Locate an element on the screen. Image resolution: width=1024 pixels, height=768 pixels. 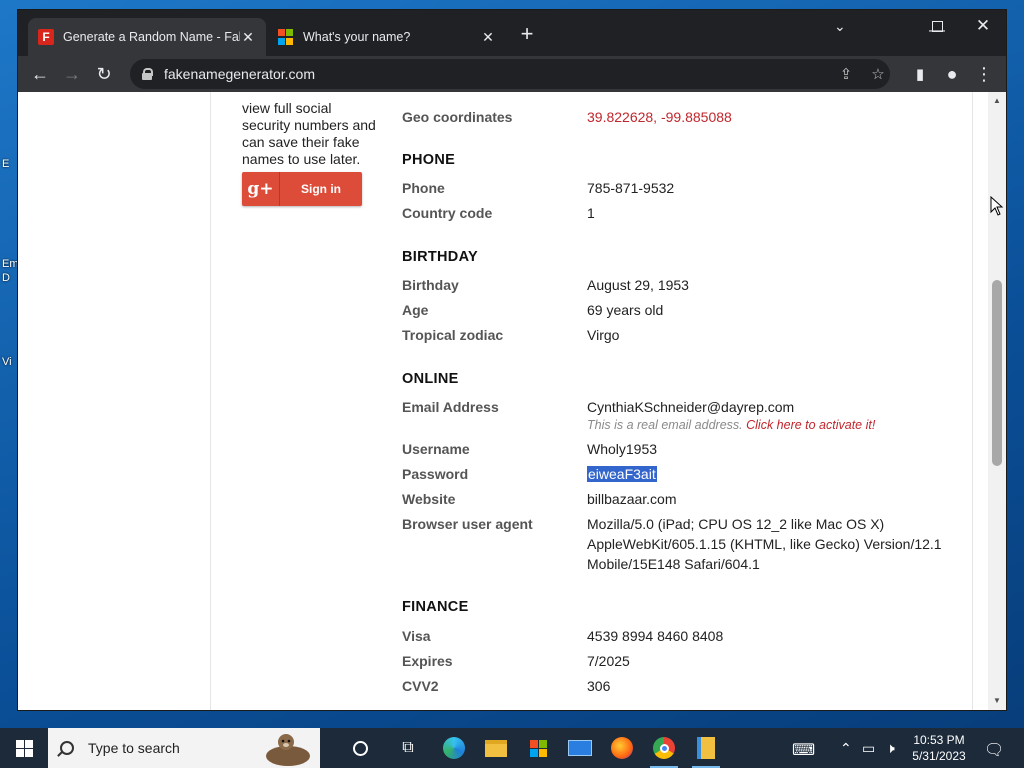
tab-search-icon is located at coordinates (845, 31).